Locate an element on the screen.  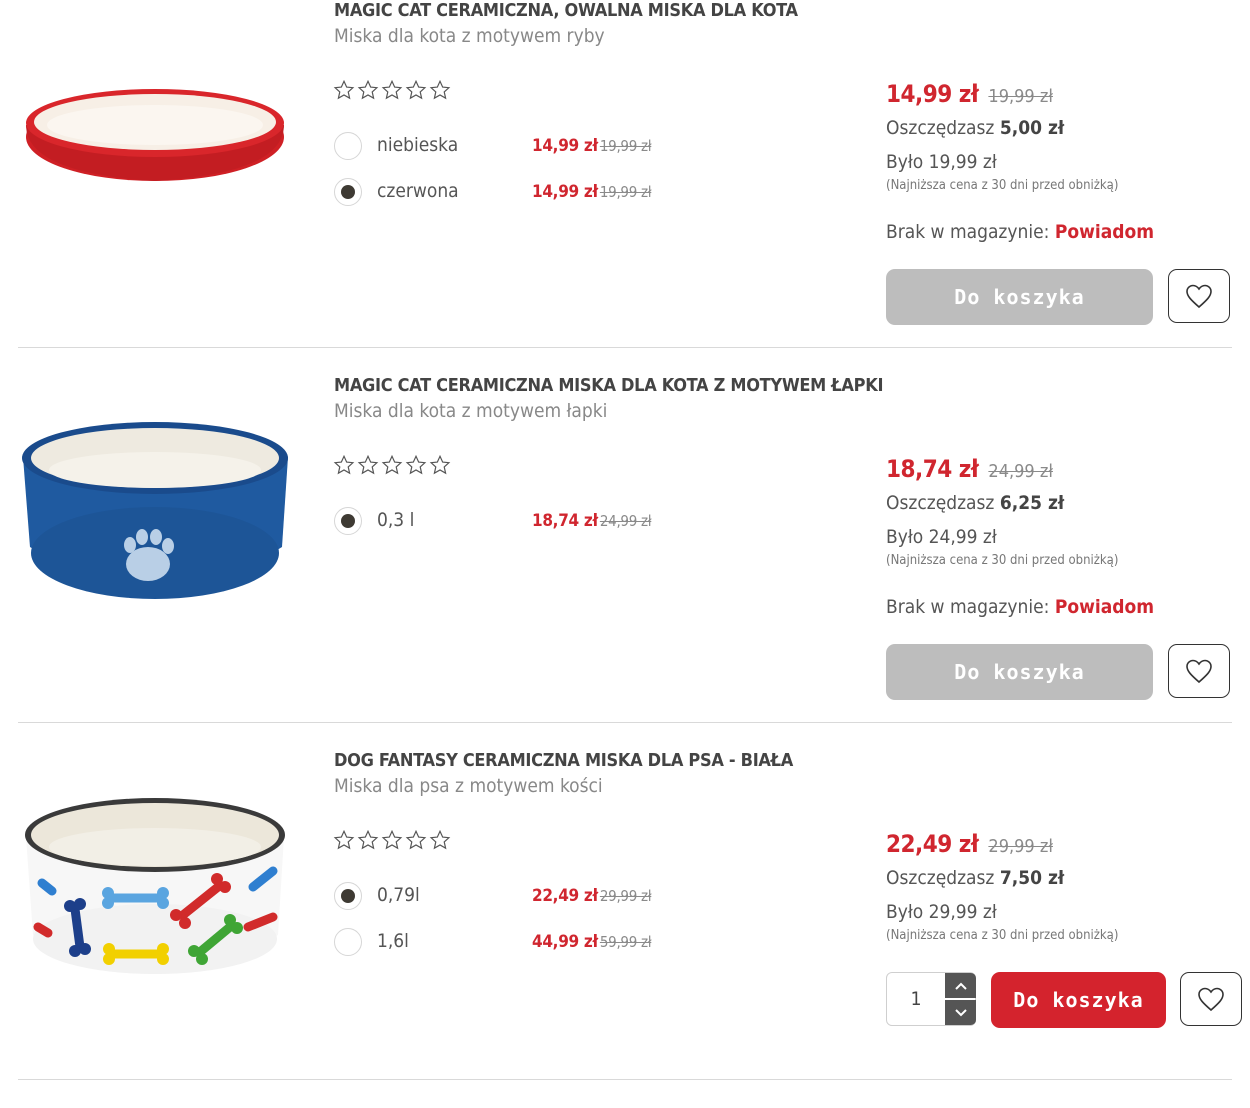
current-price: 14,99 zł is located at coordinates (932, 94).